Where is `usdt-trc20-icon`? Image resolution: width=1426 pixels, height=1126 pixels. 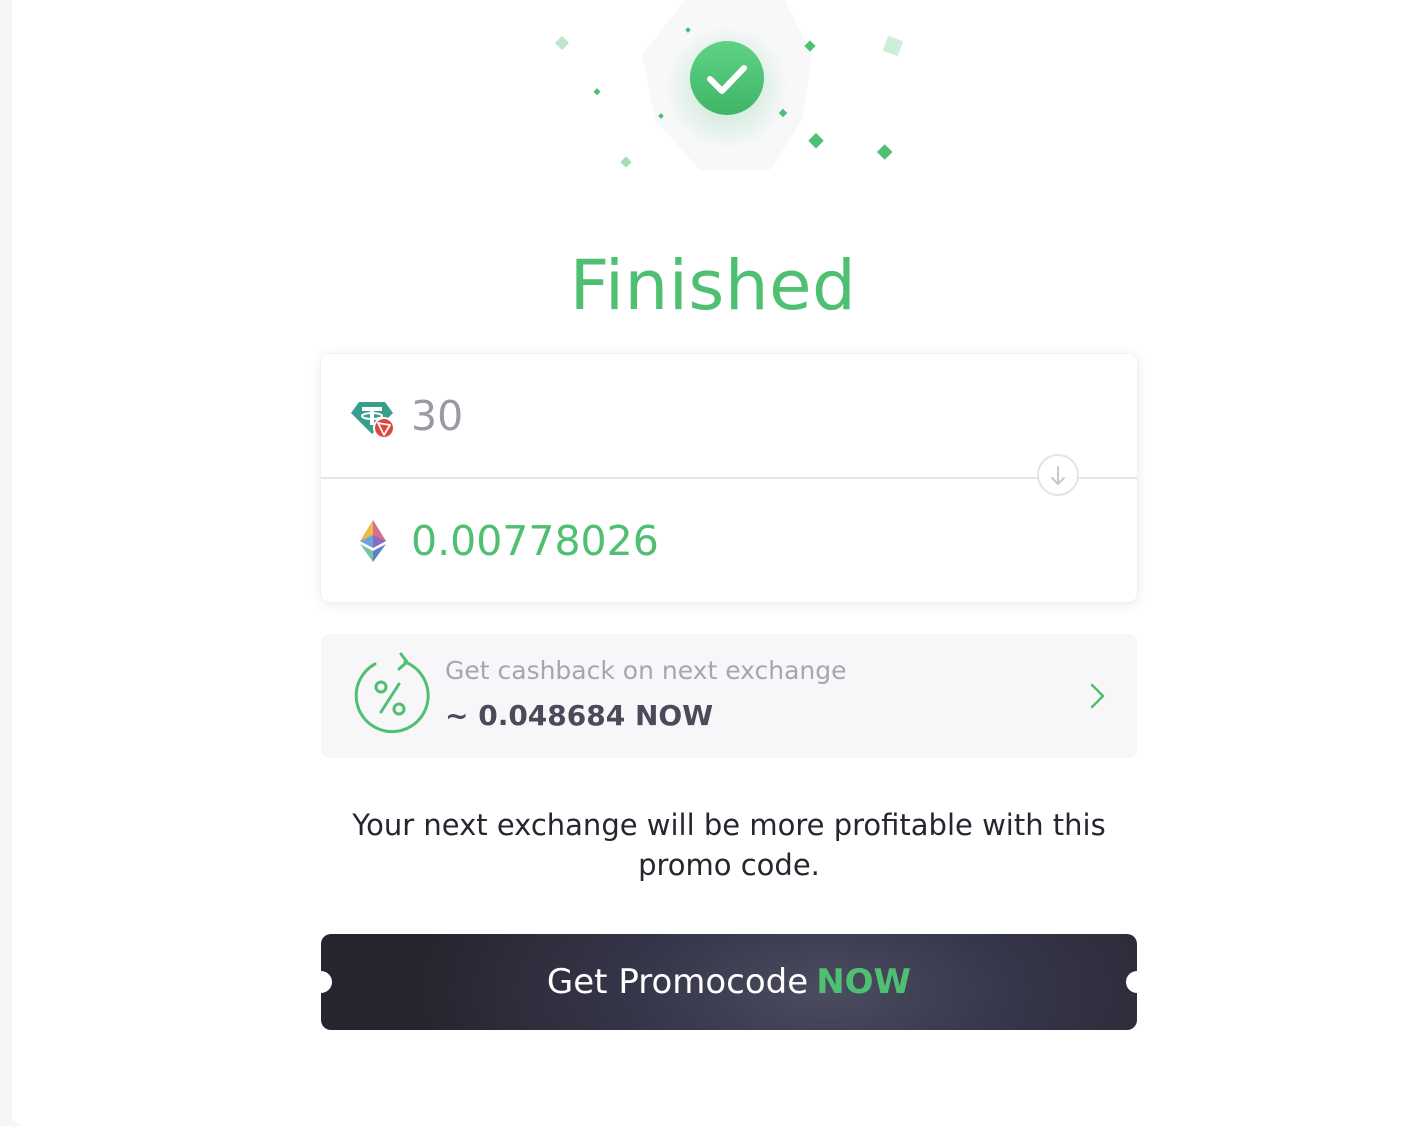
usdt-trc20-icon is located at coordinates (373, 418).